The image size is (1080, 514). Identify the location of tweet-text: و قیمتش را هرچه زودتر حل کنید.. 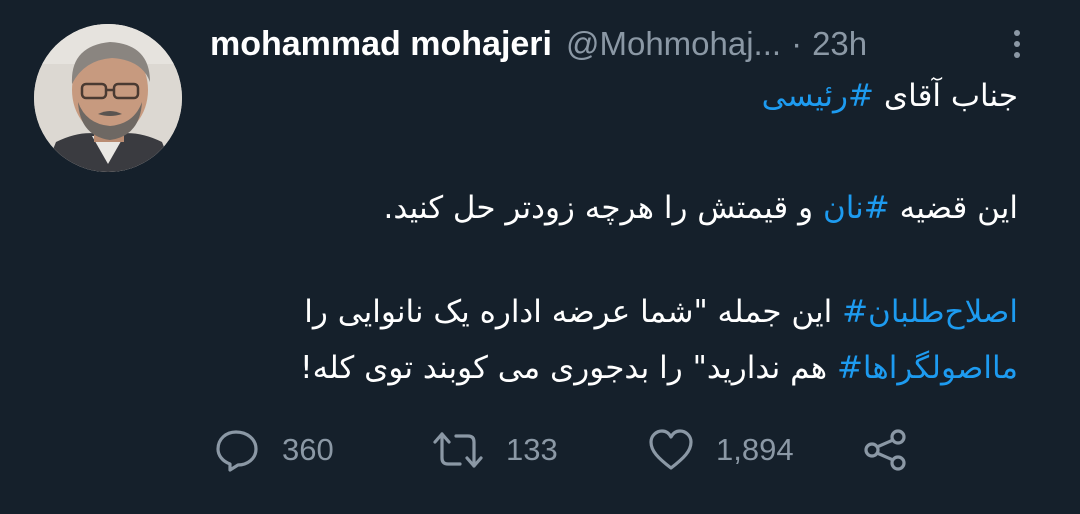
(603, 208).